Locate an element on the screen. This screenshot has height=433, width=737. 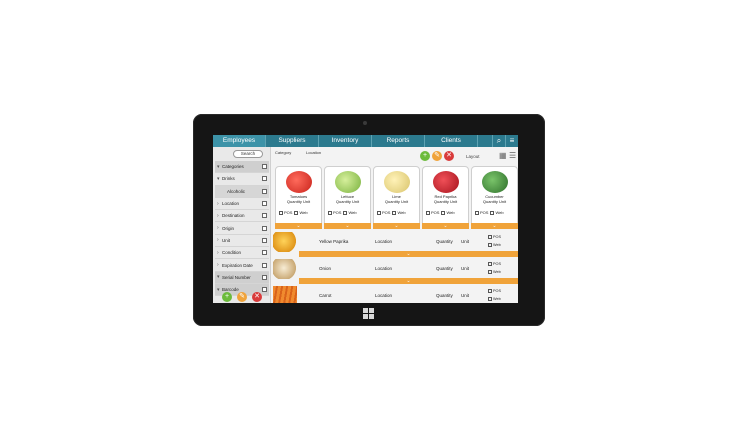
nav-suppliers: Suppliers is located at coordinates (292, 141).